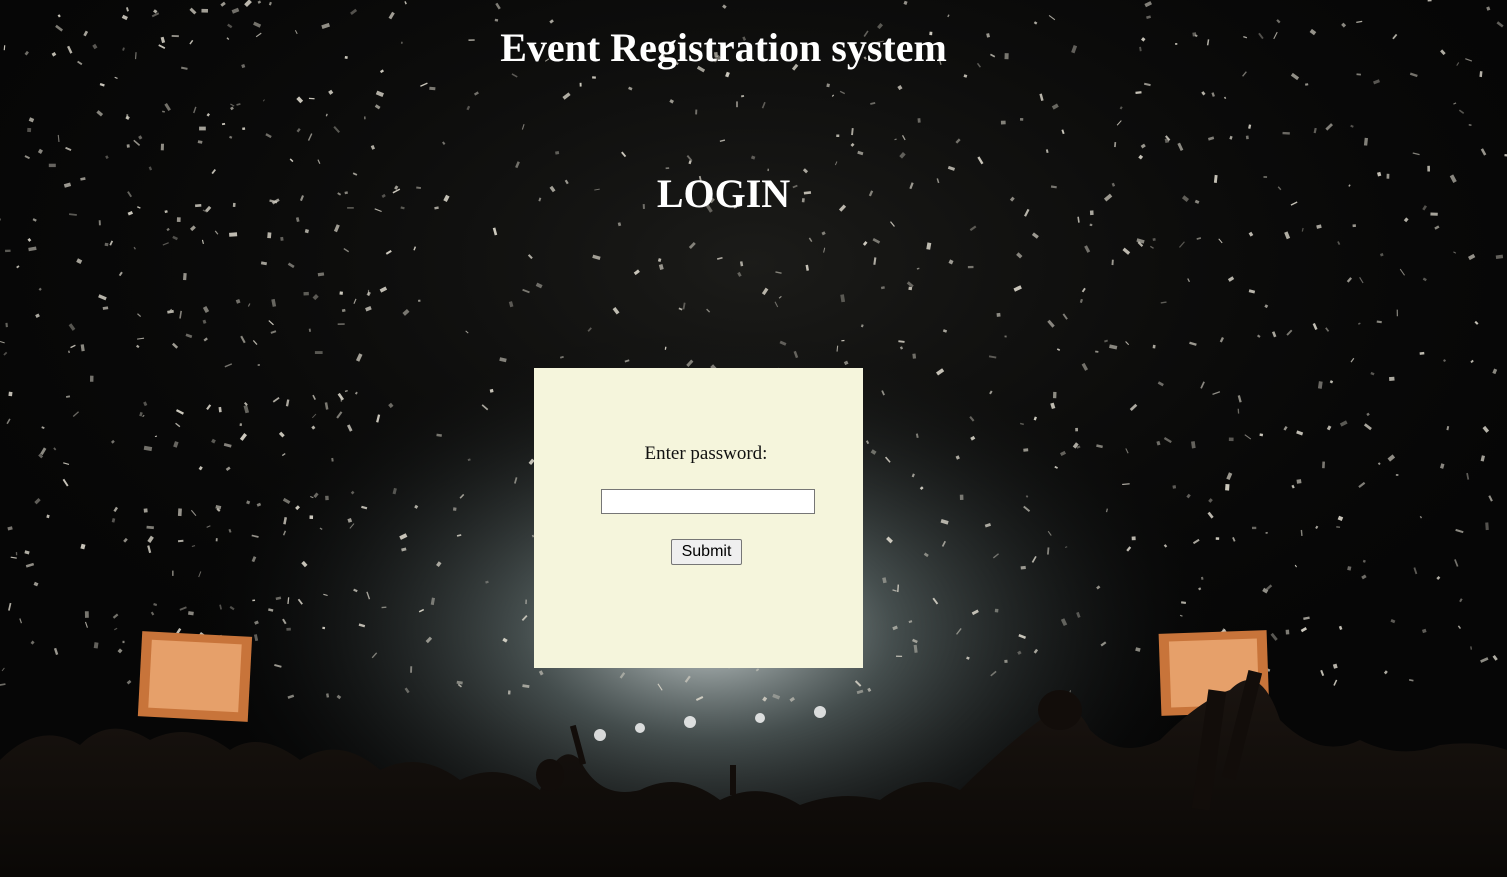  Describe the element at coordinates (706, 552) in the screenshot. I see `submit-button: Submit` at that location.